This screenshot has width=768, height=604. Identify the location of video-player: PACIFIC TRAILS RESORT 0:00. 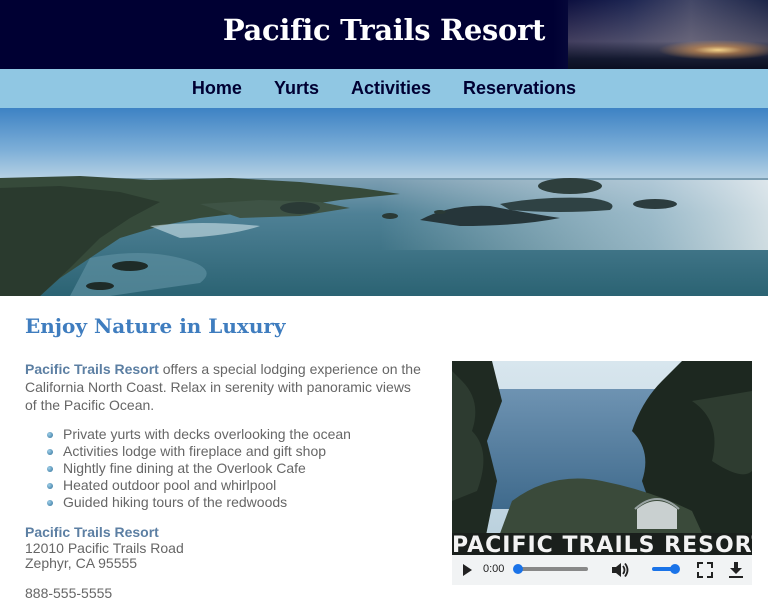
(602, 473).